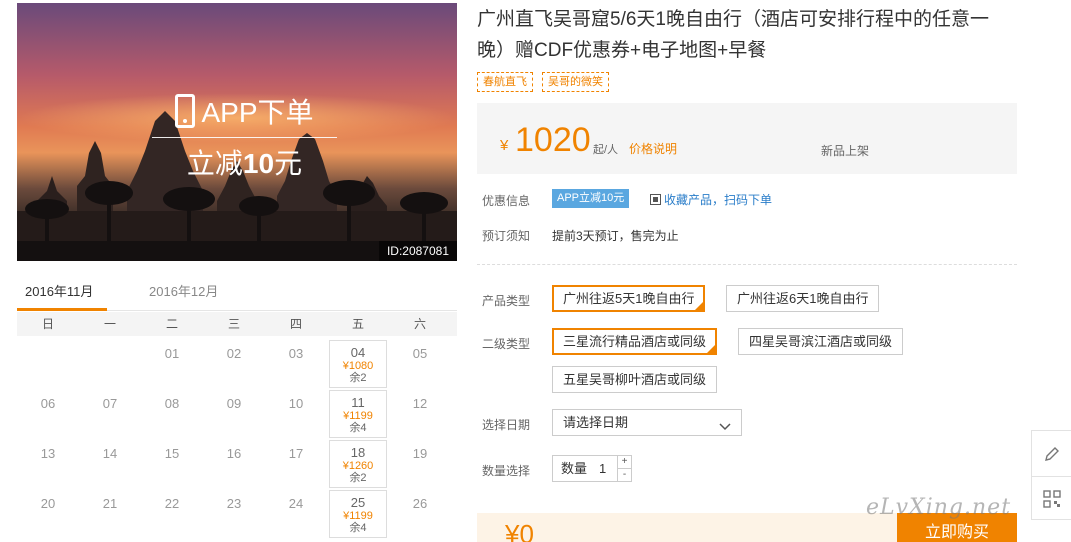  I want to click on calendar-day-13: 13, so click(48, 453).